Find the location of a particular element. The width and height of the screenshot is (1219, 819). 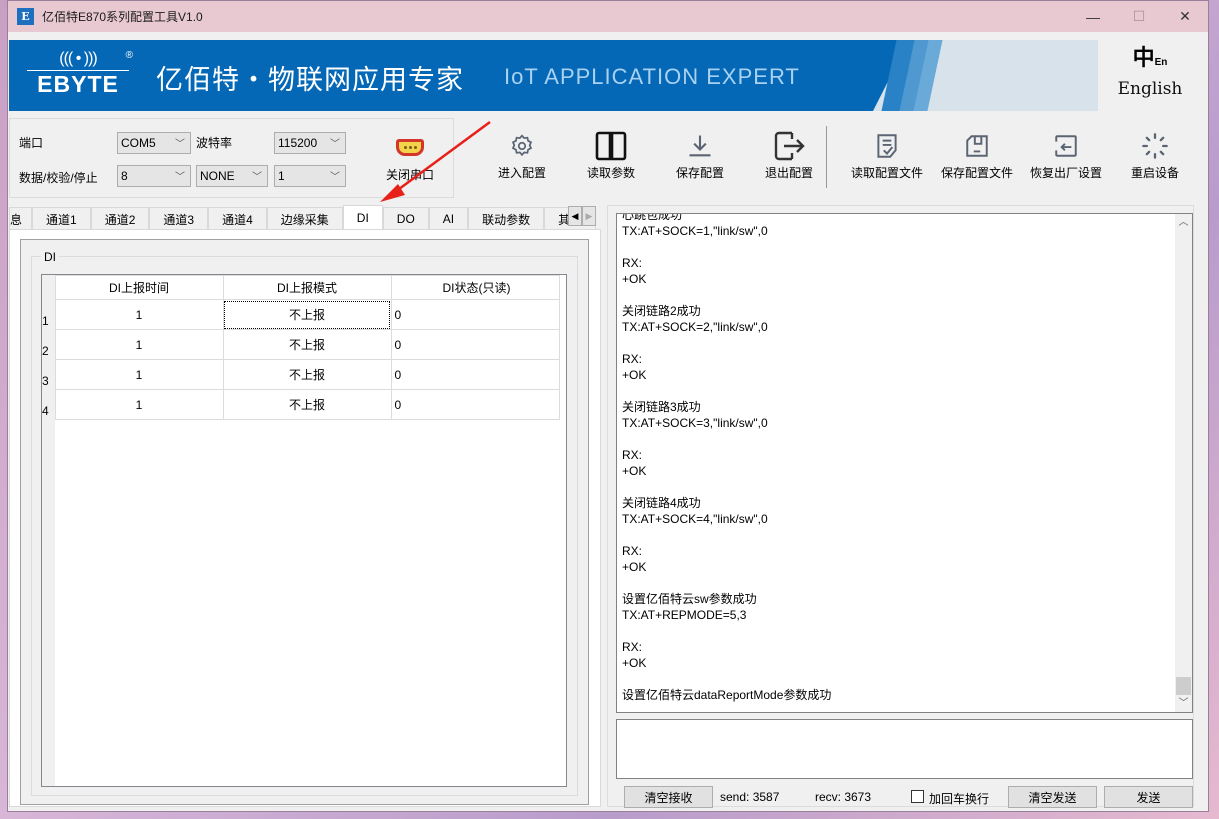

row-header: 3 is located at coordinates (48, 374).